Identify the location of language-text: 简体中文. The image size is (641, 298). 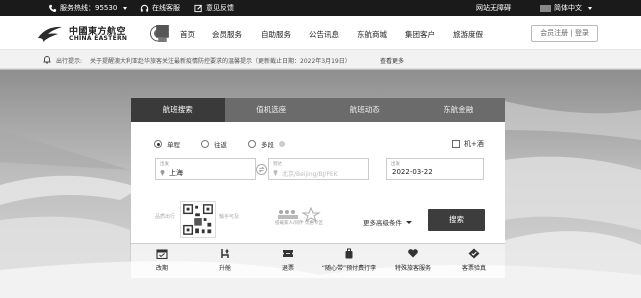
(568, 8).